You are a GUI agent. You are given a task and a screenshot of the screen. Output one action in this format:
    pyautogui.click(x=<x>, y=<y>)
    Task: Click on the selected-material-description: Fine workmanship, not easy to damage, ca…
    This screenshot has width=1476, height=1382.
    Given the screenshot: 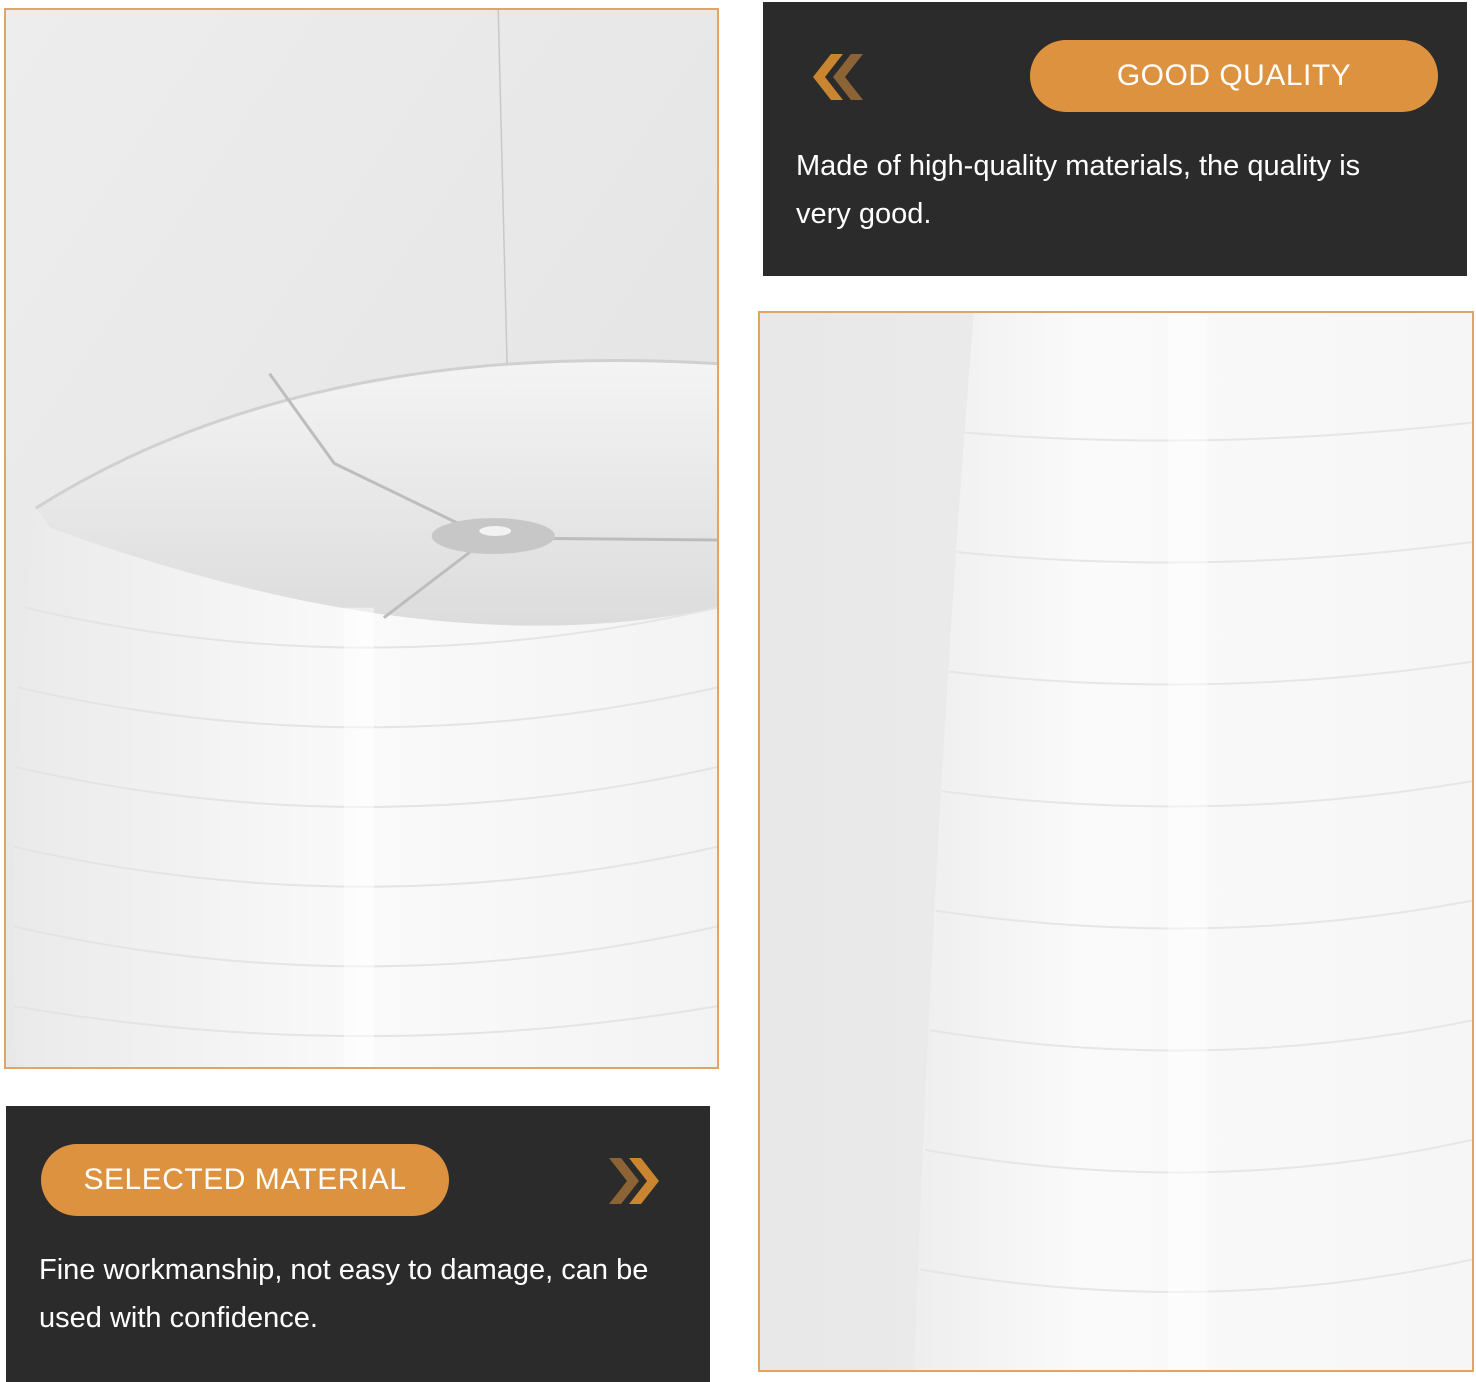 What is the action you would take?
    pyautogui.click(x=344, y=1294)
    